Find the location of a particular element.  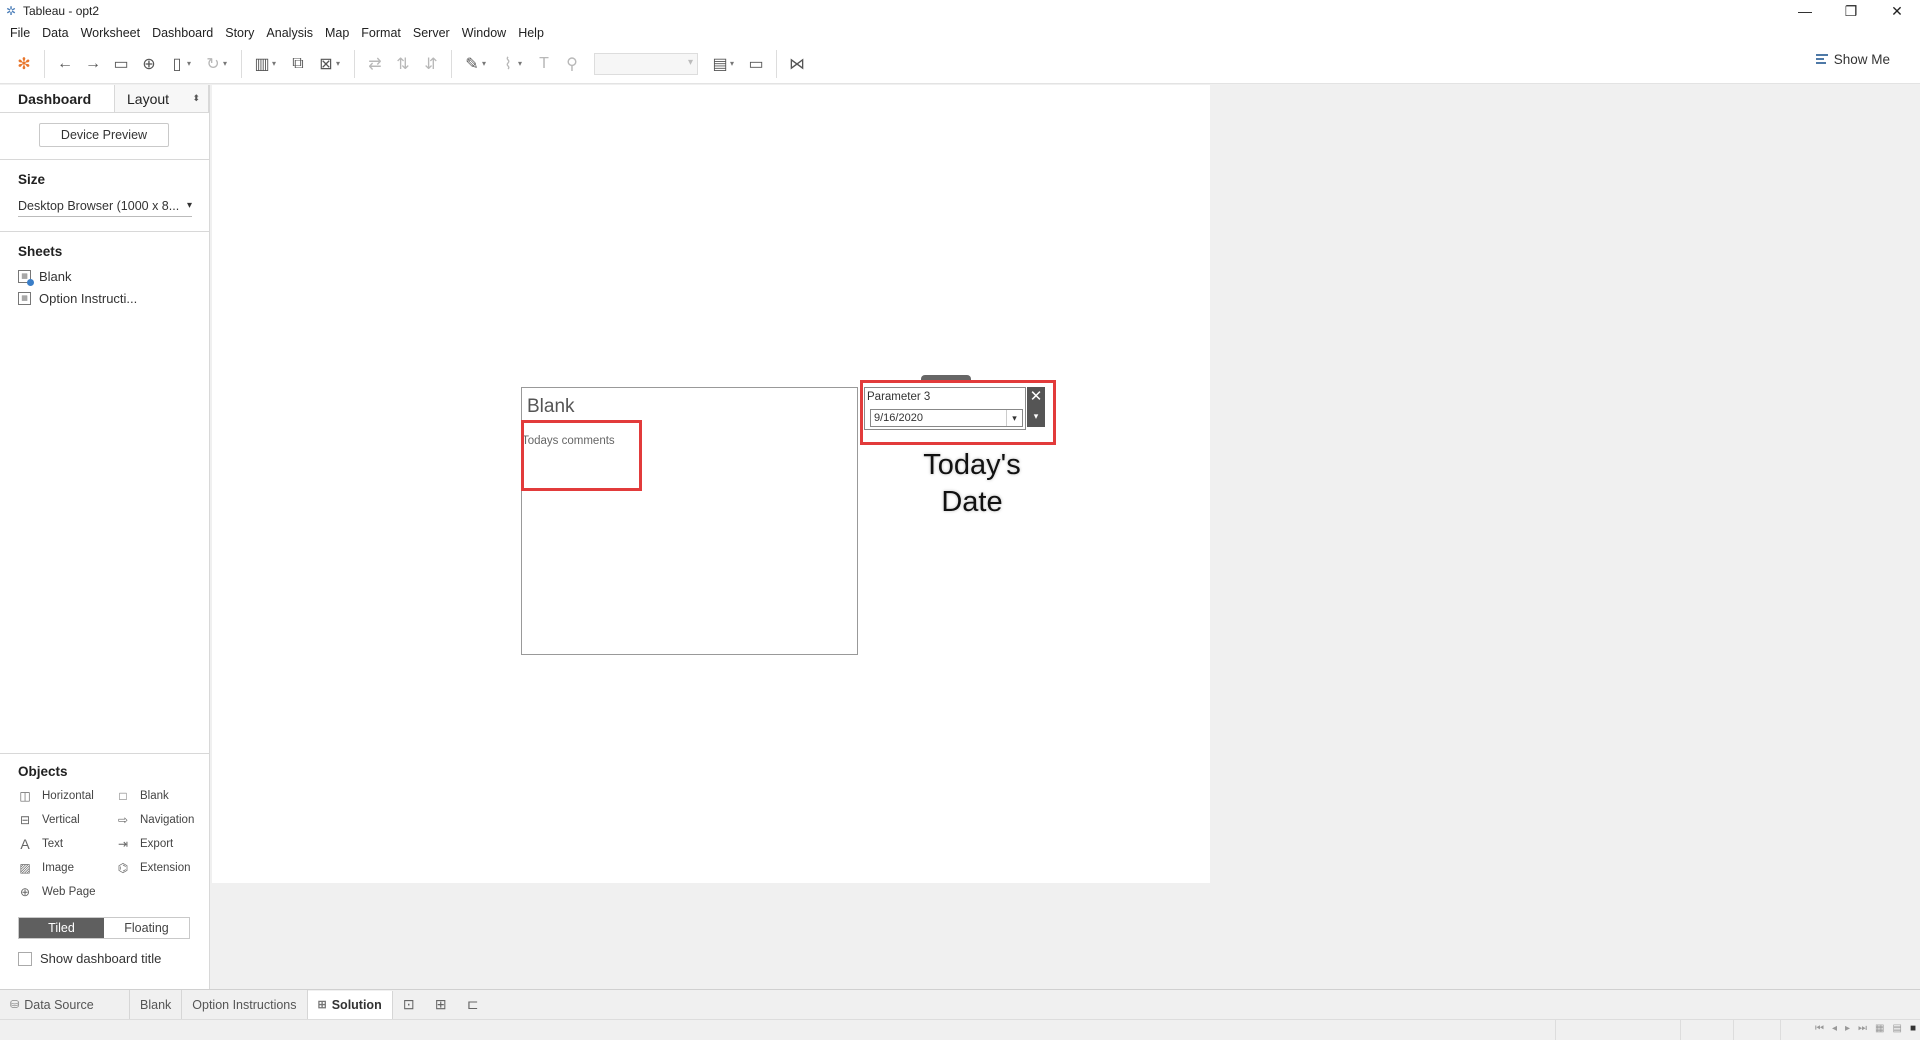

menu-server: Server is located at coordinates (431, 33).